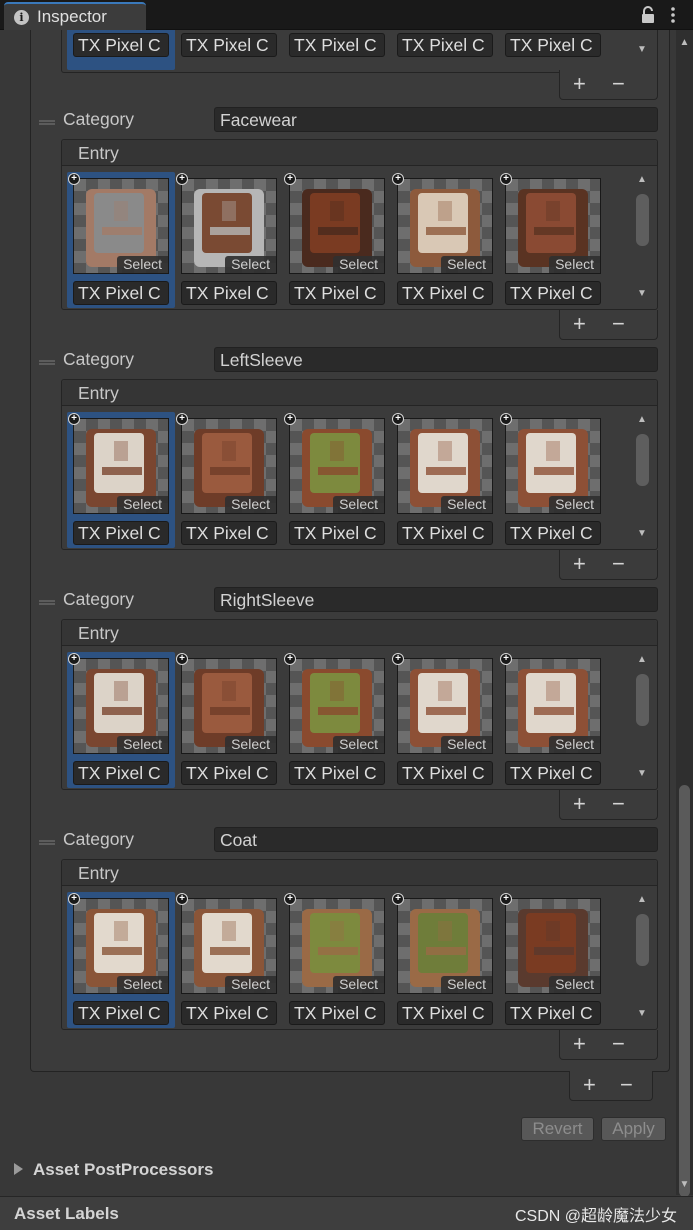 The height and width of the screenshot is (1230, 693). I want to click on category-field: Coat, so click(436, 839).